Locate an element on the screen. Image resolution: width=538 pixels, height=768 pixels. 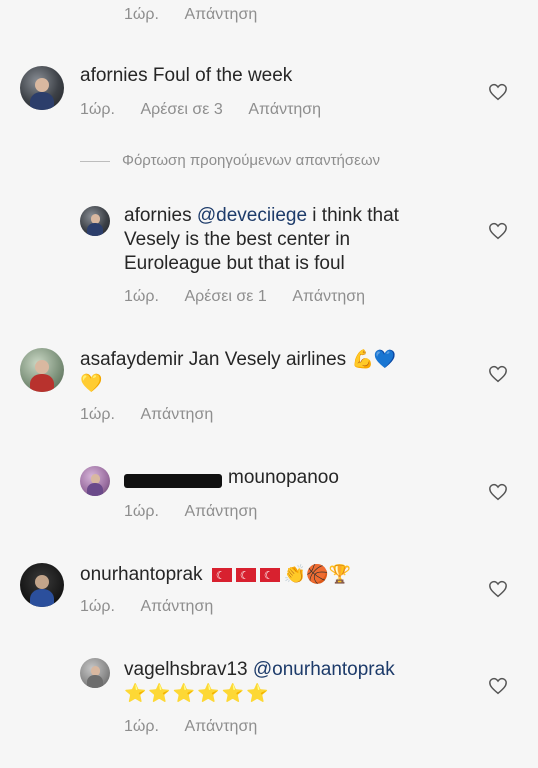
top-meta: 1ώρ. Απάντηση is located at coordinates (201, 15).